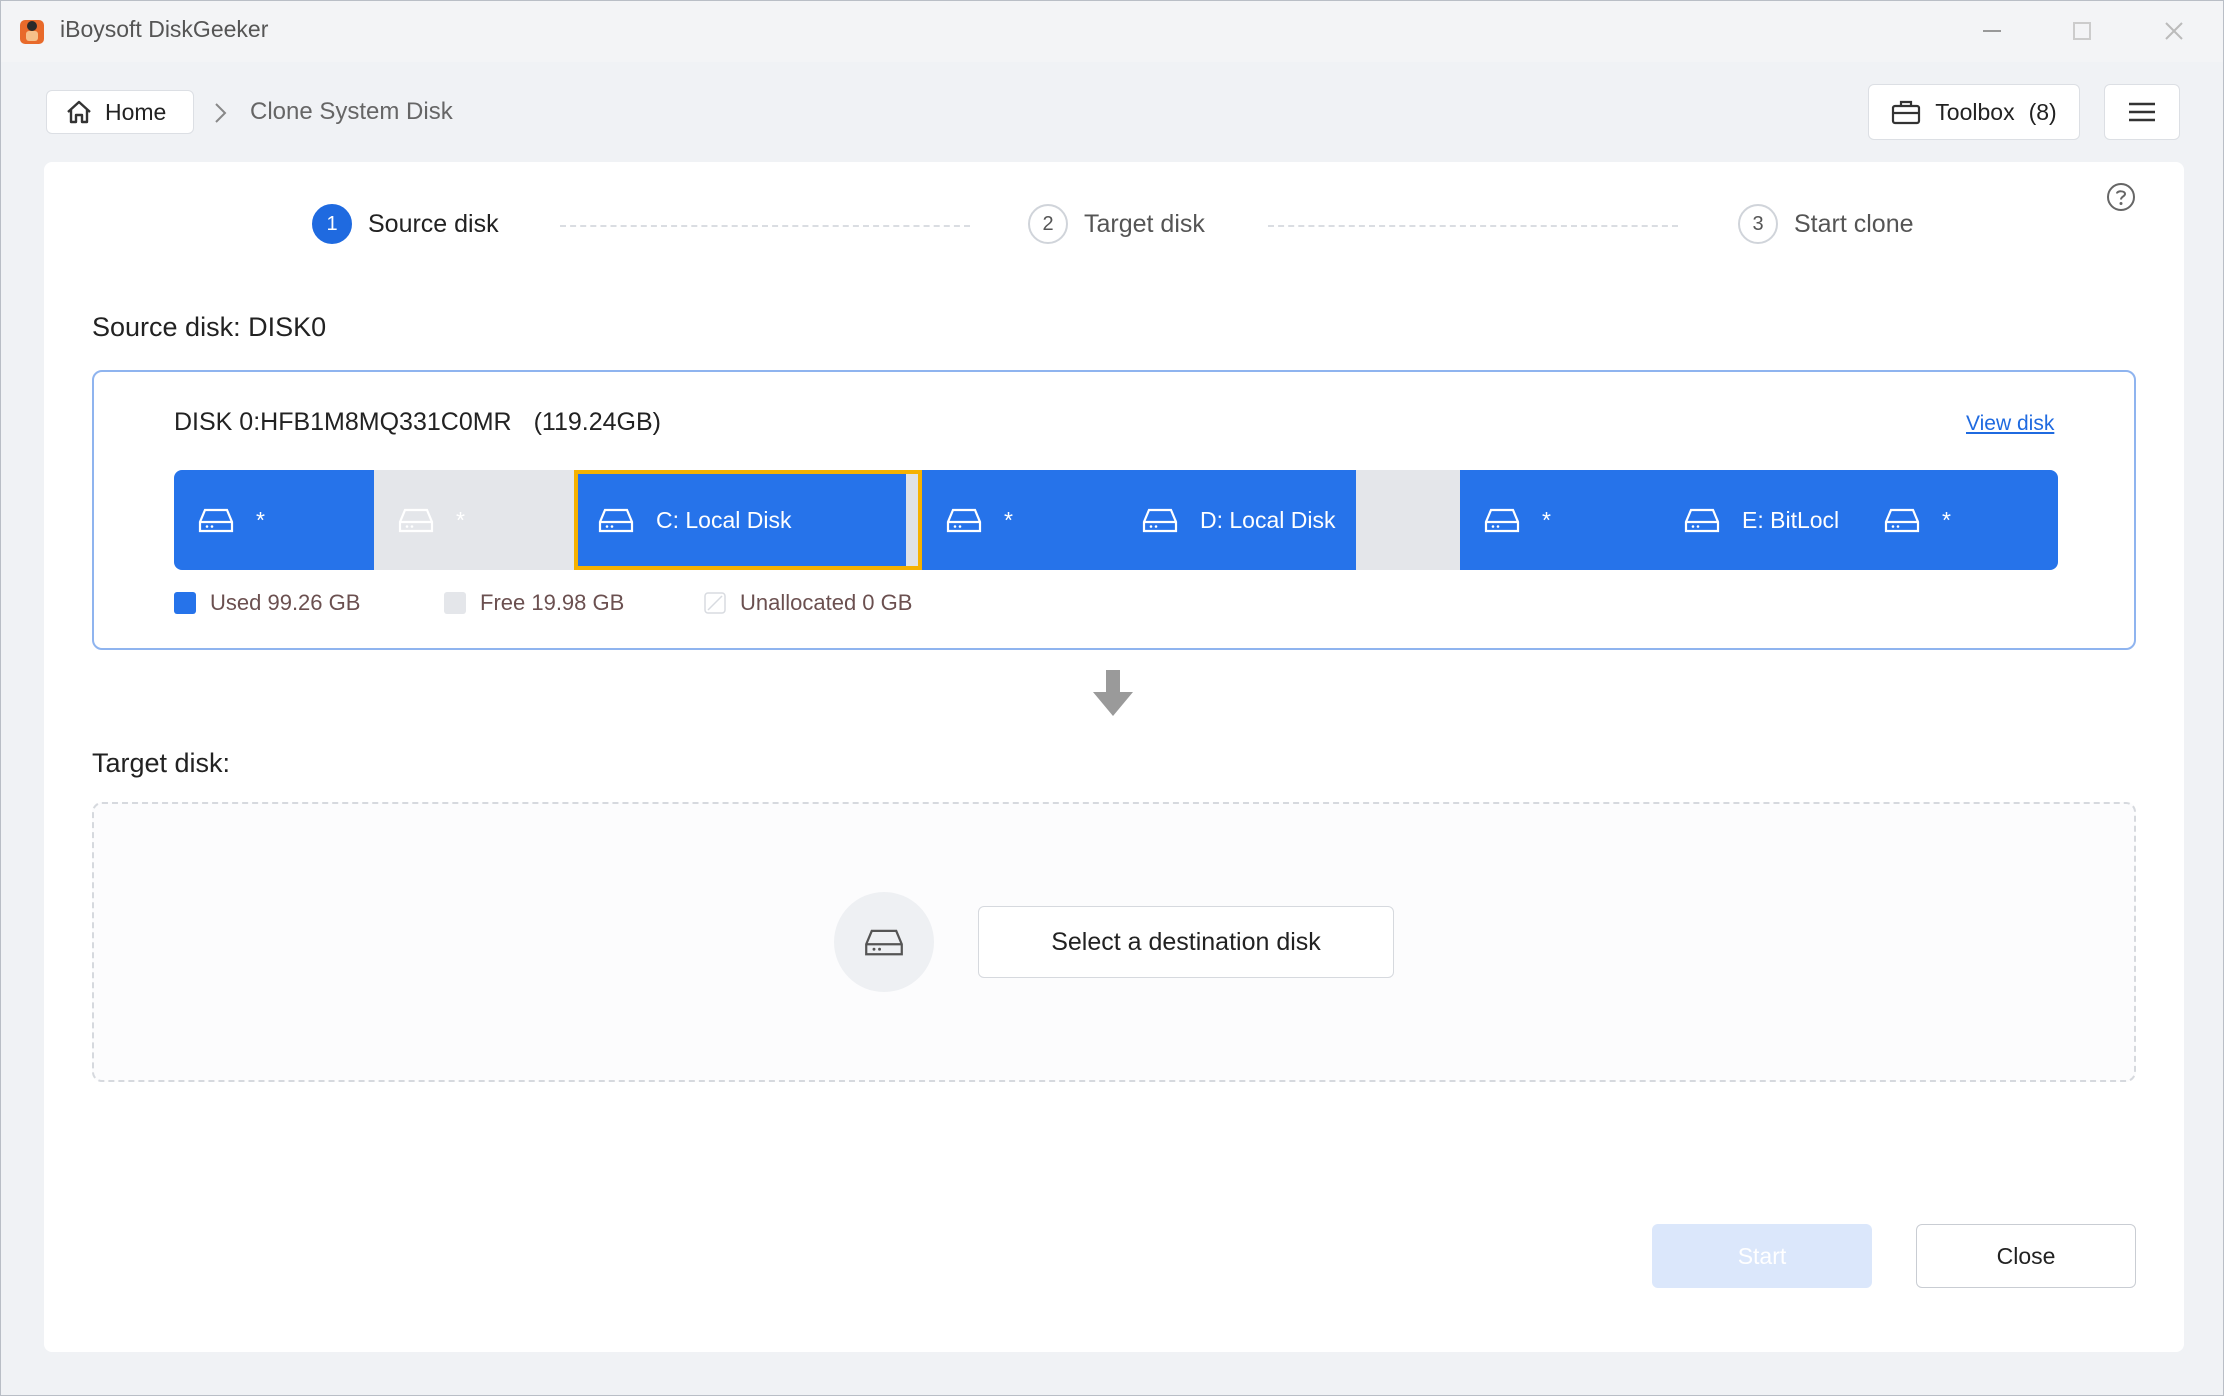  I want to click on partition-segment: * E: BitLocl *, so click(1759, 520).